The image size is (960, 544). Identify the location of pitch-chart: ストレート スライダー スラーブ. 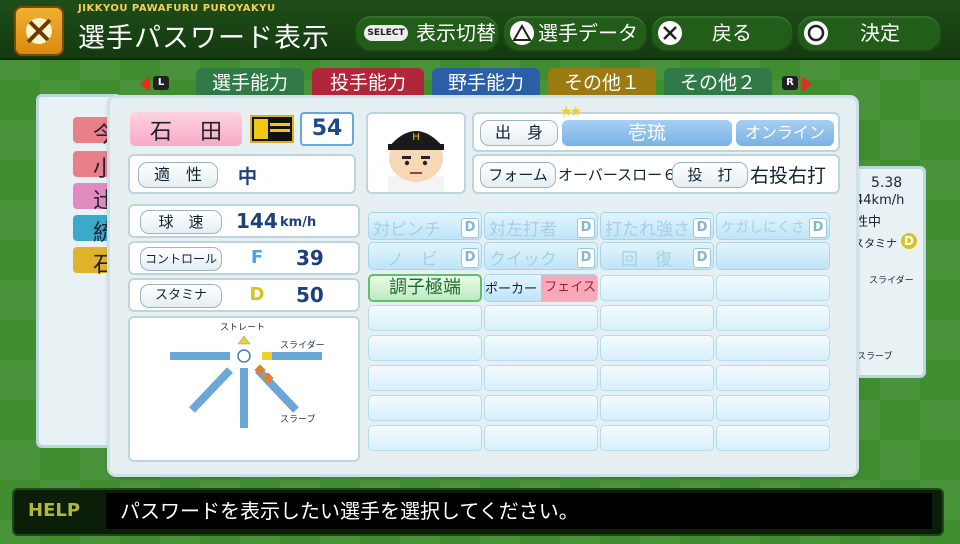
(244, 389).